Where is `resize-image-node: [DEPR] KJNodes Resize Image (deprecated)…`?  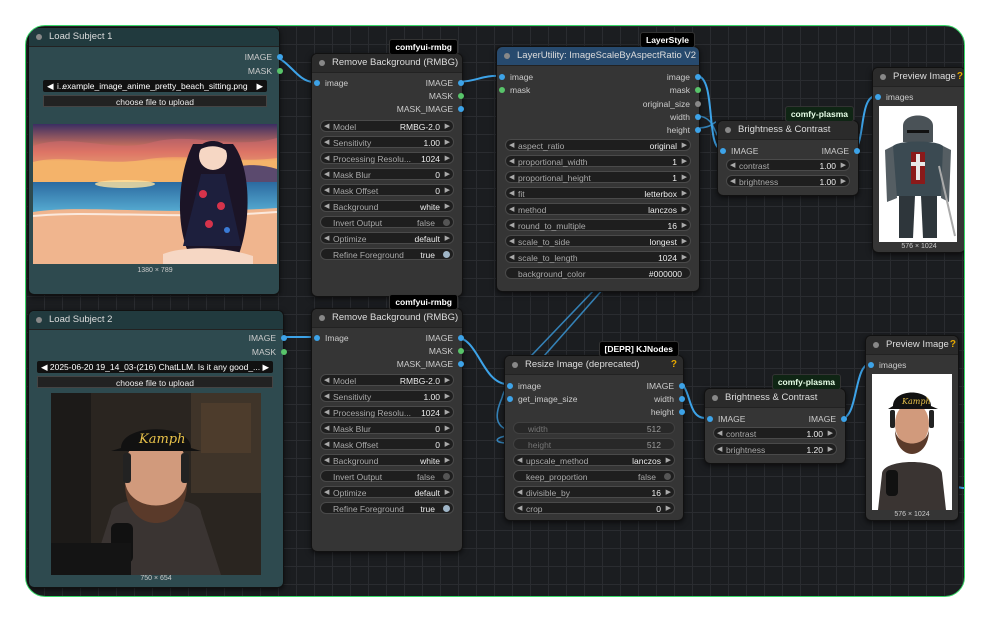 resize-image-node: [DEPR] KJNodes Resize Image (deprecated)… is located at coordinates (594, 431).